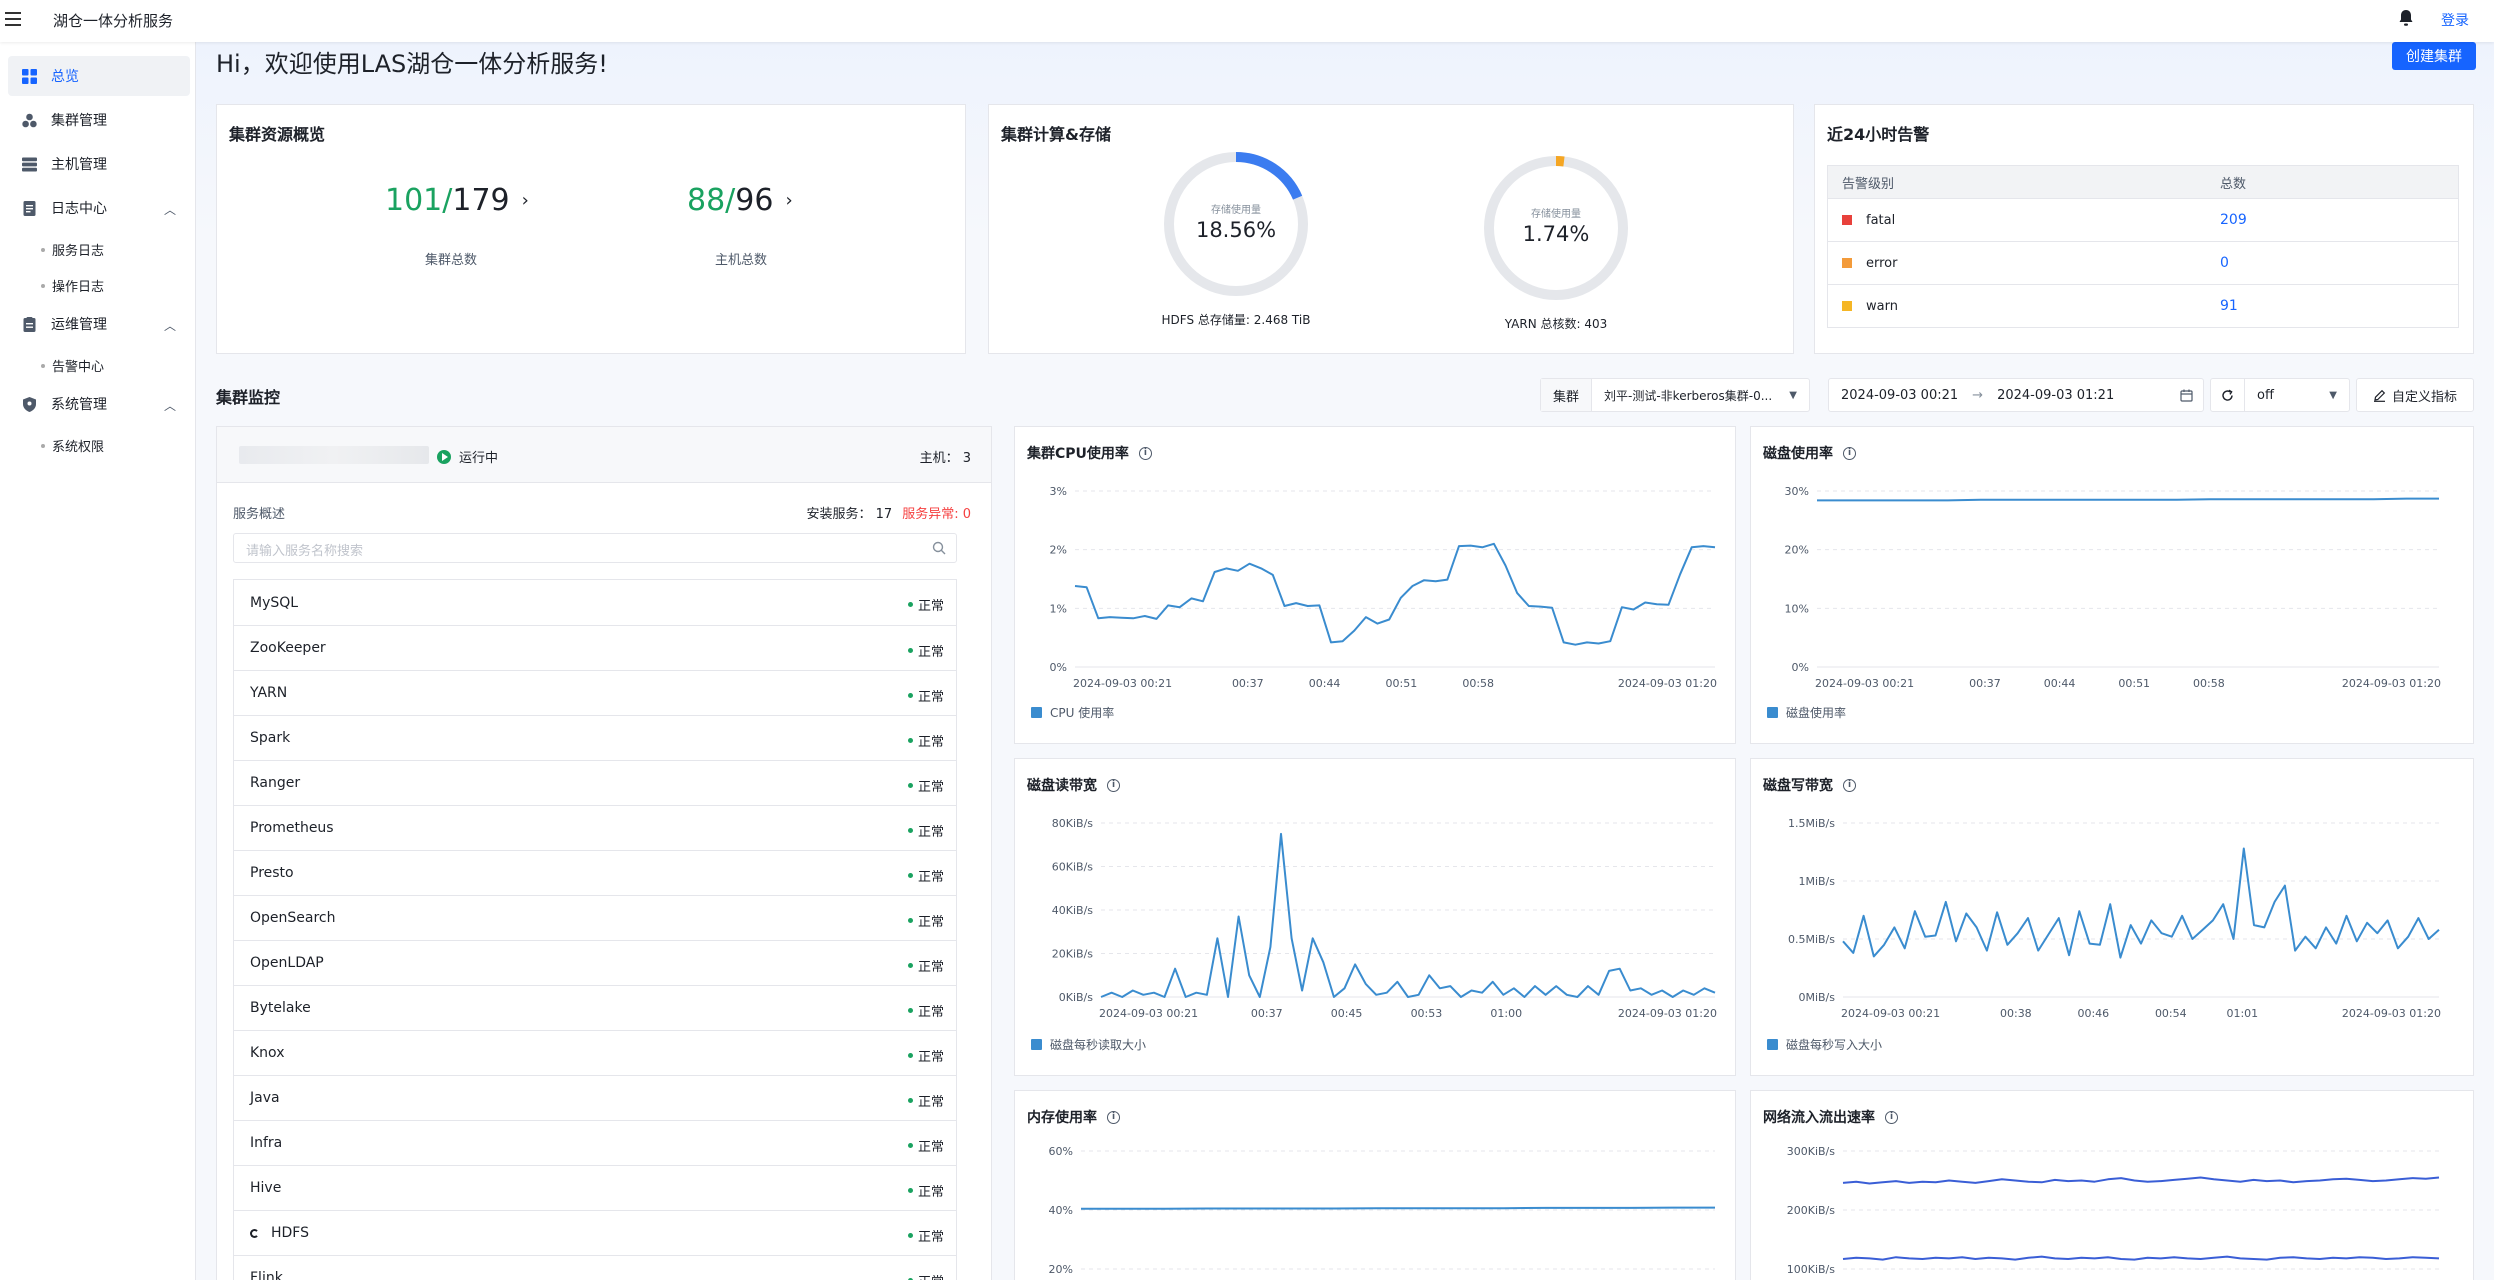 The height and width of the screenshot is (1280, 2494). What do you see at coordinates (79, 325) in the screenshot?
I see `sidebar-item-label: 运维管理` at bounding box center [79, 325].